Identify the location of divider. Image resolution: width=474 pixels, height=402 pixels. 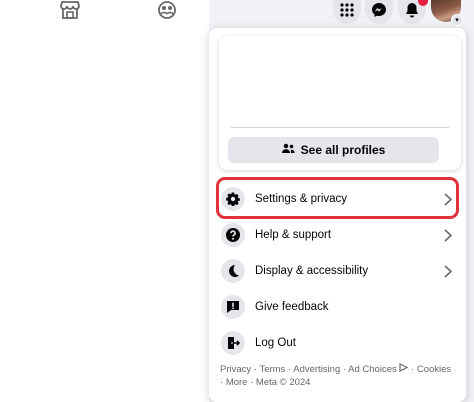
(340, 127).